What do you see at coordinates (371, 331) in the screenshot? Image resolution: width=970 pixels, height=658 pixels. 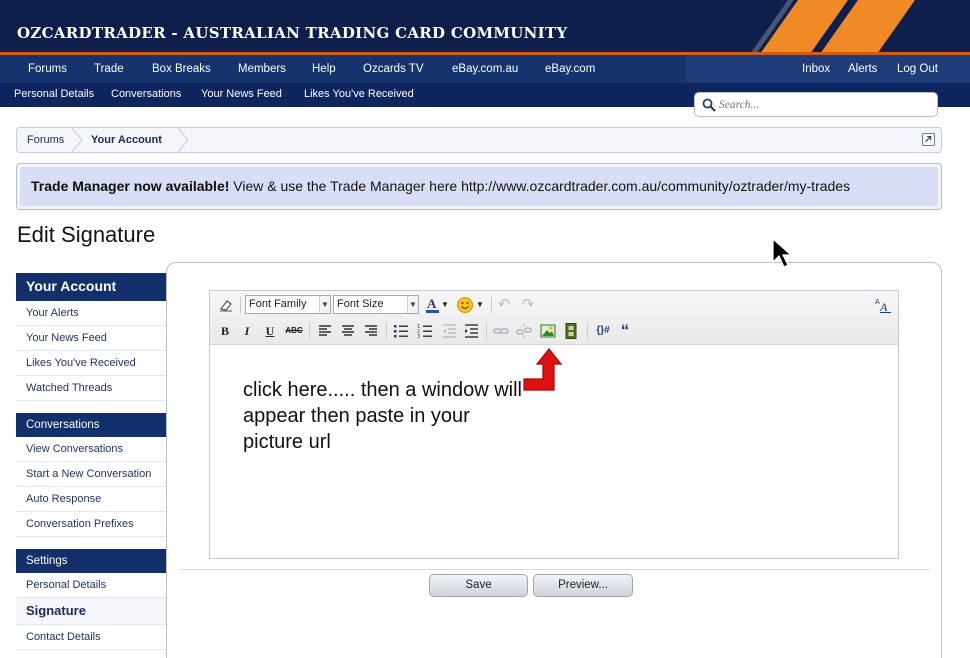 I see `align-right-icon` at bounding box center [371, 331].